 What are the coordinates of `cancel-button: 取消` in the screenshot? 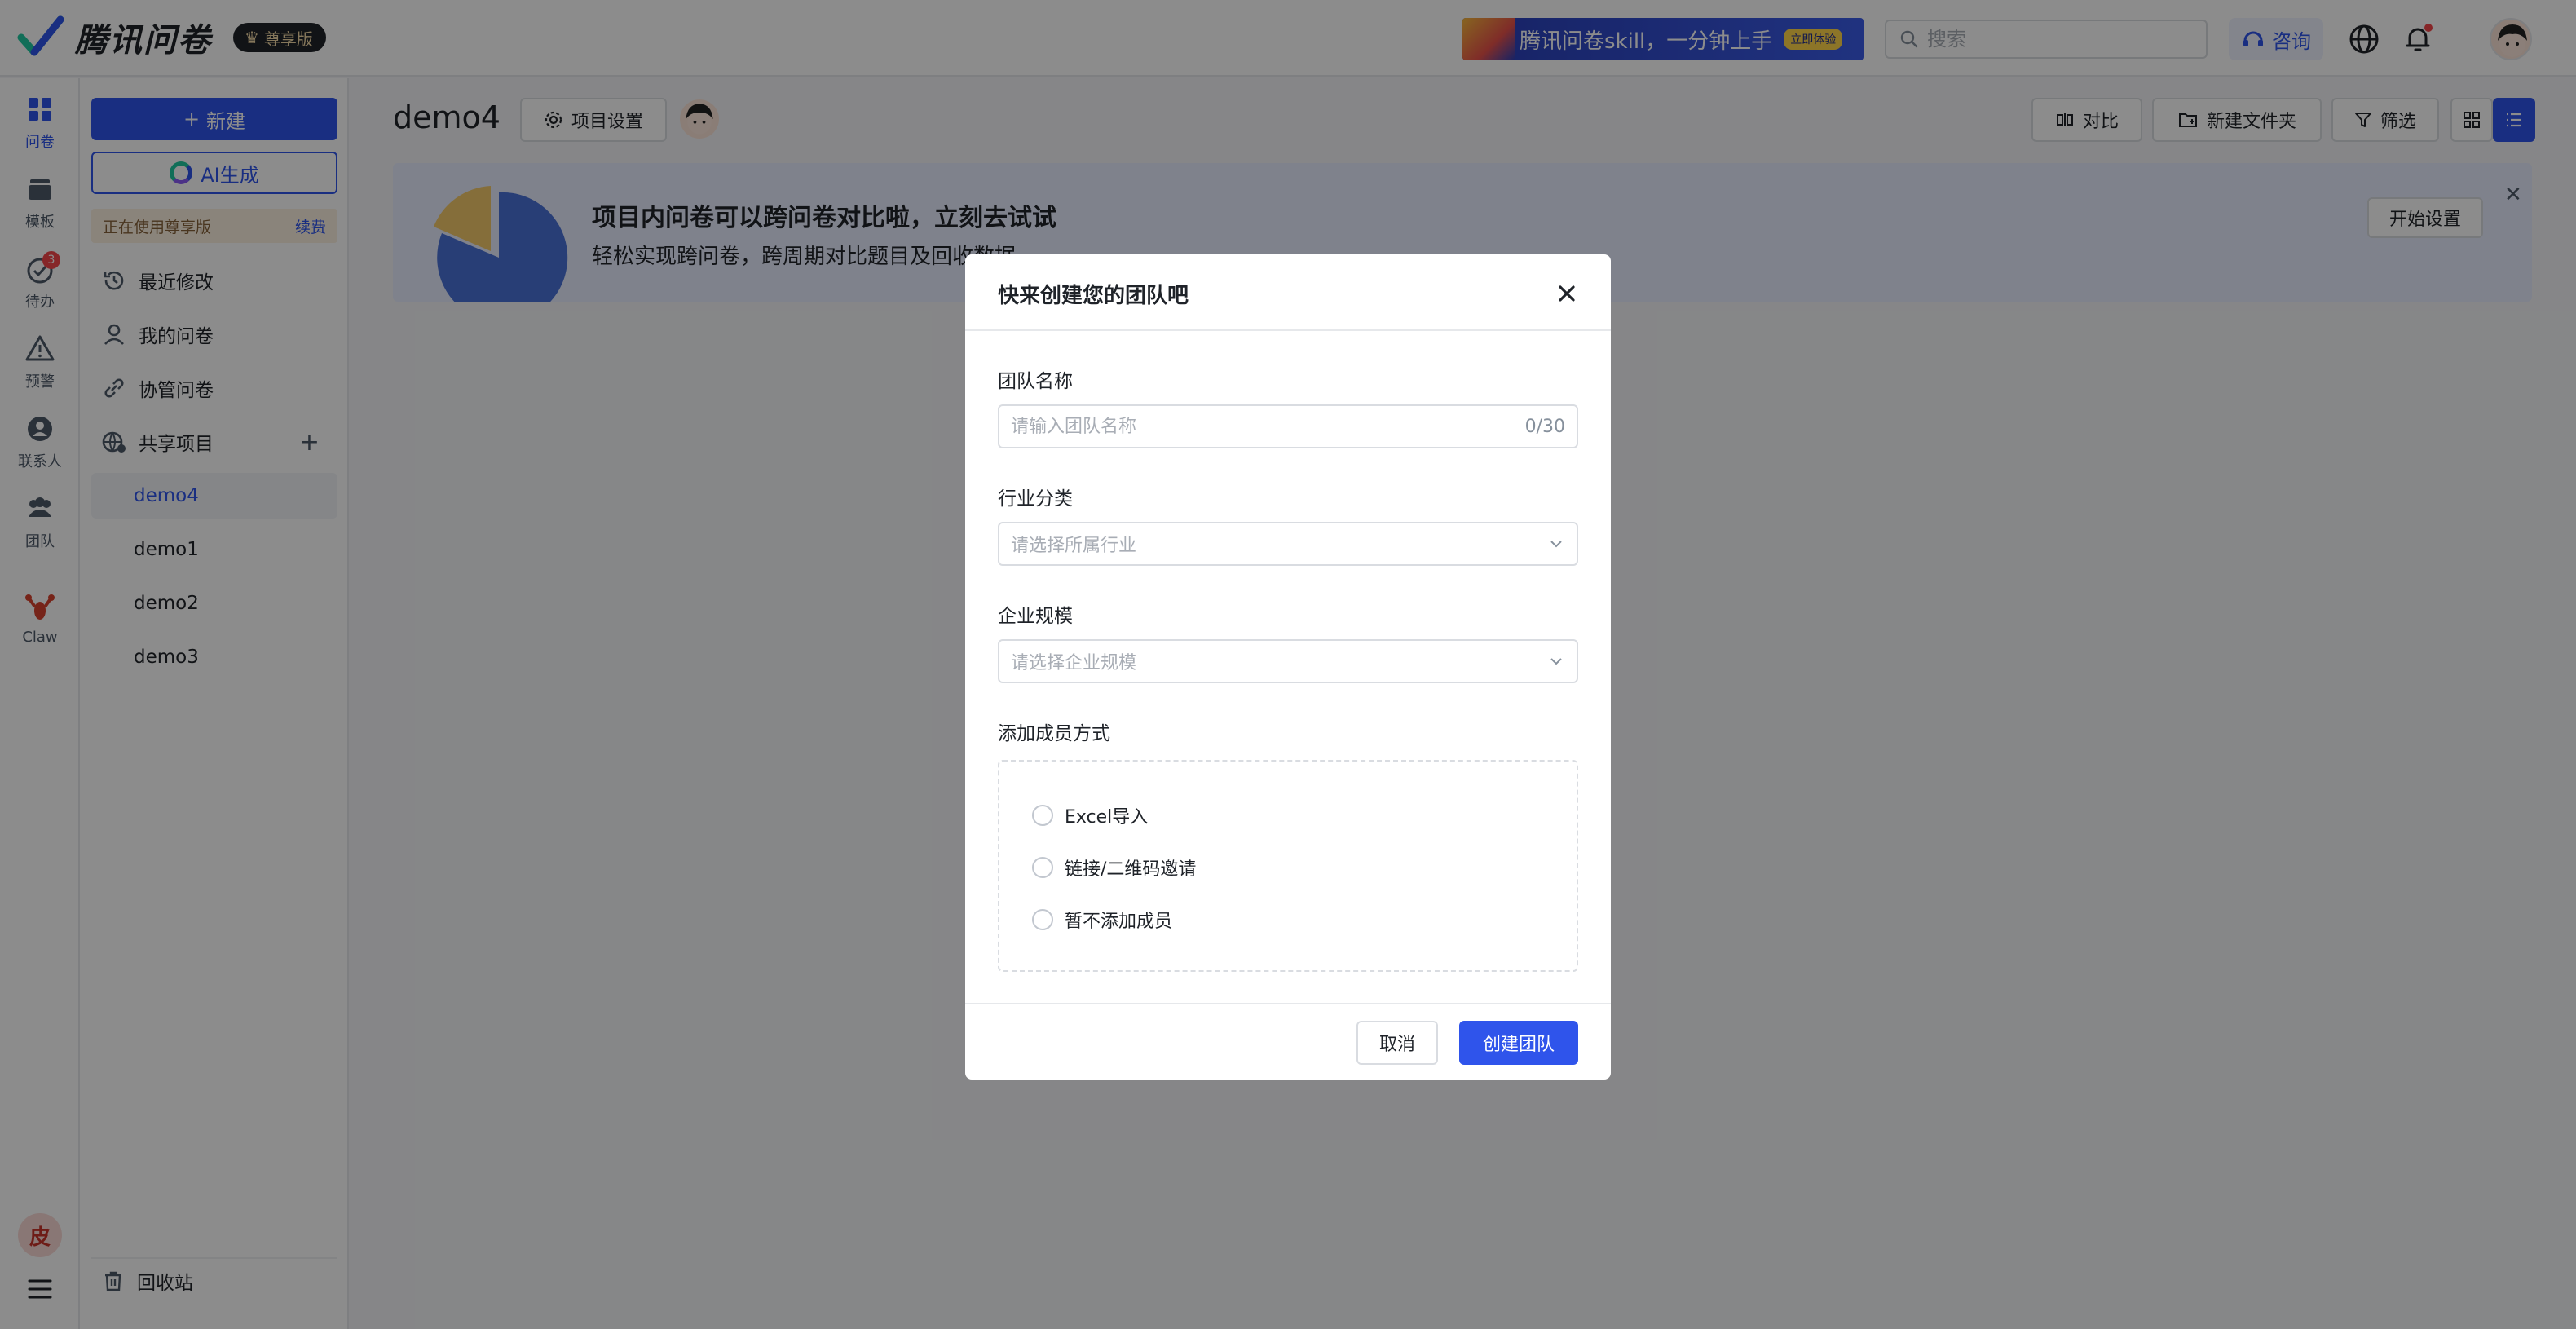 It's located at (1397, 1043).